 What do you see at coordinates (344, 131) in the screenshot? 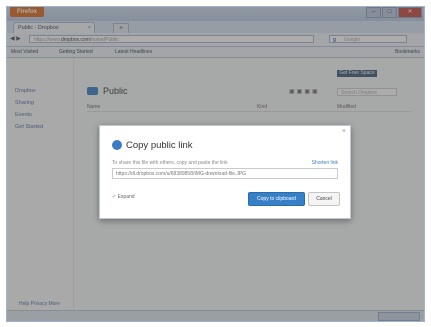
I see `dialog-close-icon: ×` at bounding box center [344, 131].